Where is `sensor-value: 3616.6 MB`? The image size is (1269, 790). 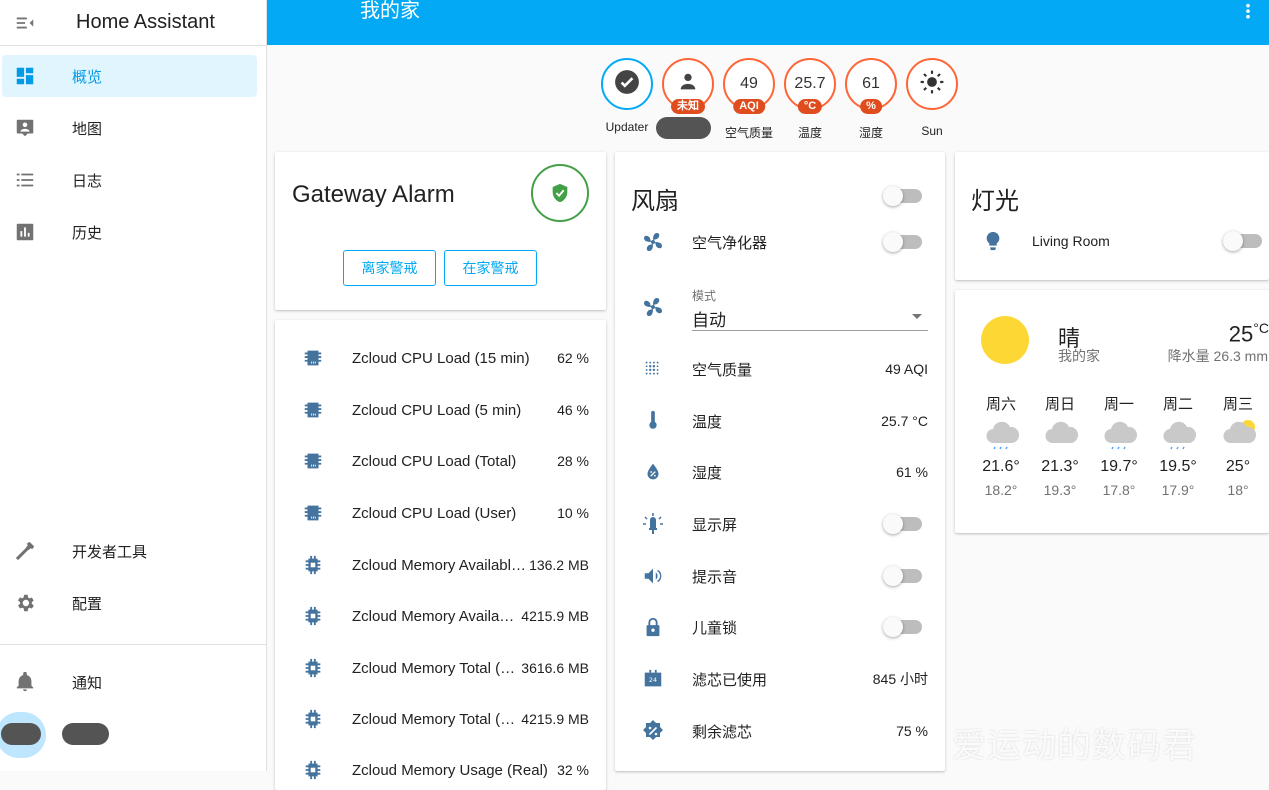 sensor-value: 3616.6 MB is located at coordinates (555, 668).